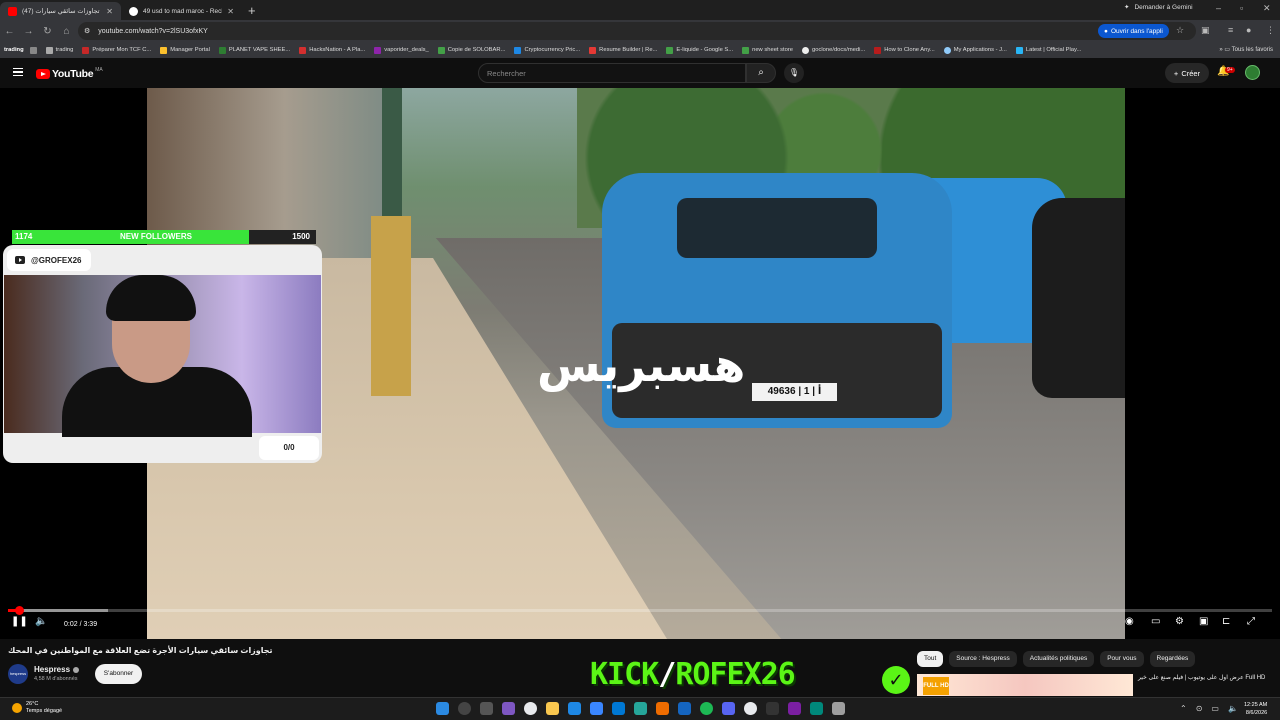 The height and width of the screenshot is (720, 1280). Describe the element at coordinates (1241, 8) in the screenshot. I see `maximize-icon: ▫` at that location.